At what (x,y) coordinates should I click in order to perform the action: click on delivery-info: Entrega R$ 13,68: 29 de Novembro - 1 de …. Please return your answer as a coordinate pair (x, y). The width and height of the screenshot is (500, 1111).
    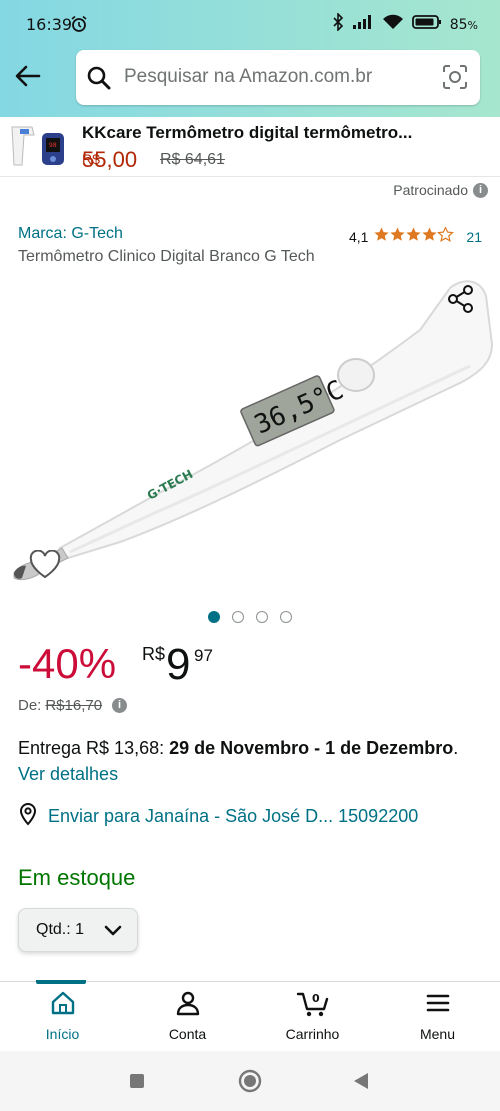
    Looking at the image, I should click on (238, 761).